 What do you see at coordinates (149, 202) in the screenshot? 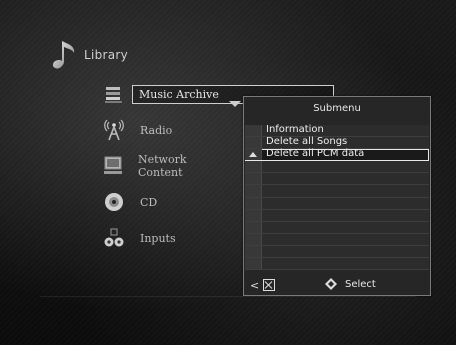
I see `menu-item-label: CD` at bounding box center [149, 202].